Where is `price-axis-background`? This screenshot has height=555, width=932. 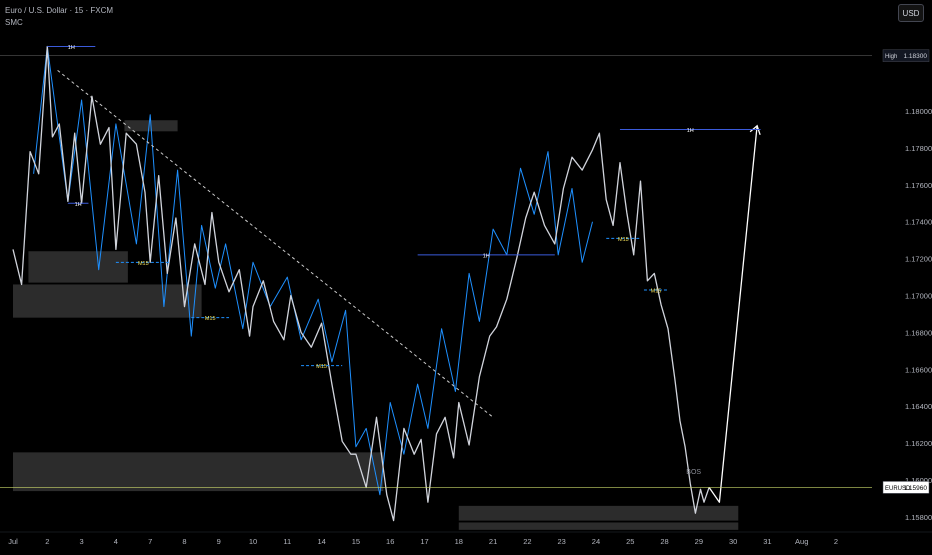 price-axis-background is located at coordinates (902, 275).